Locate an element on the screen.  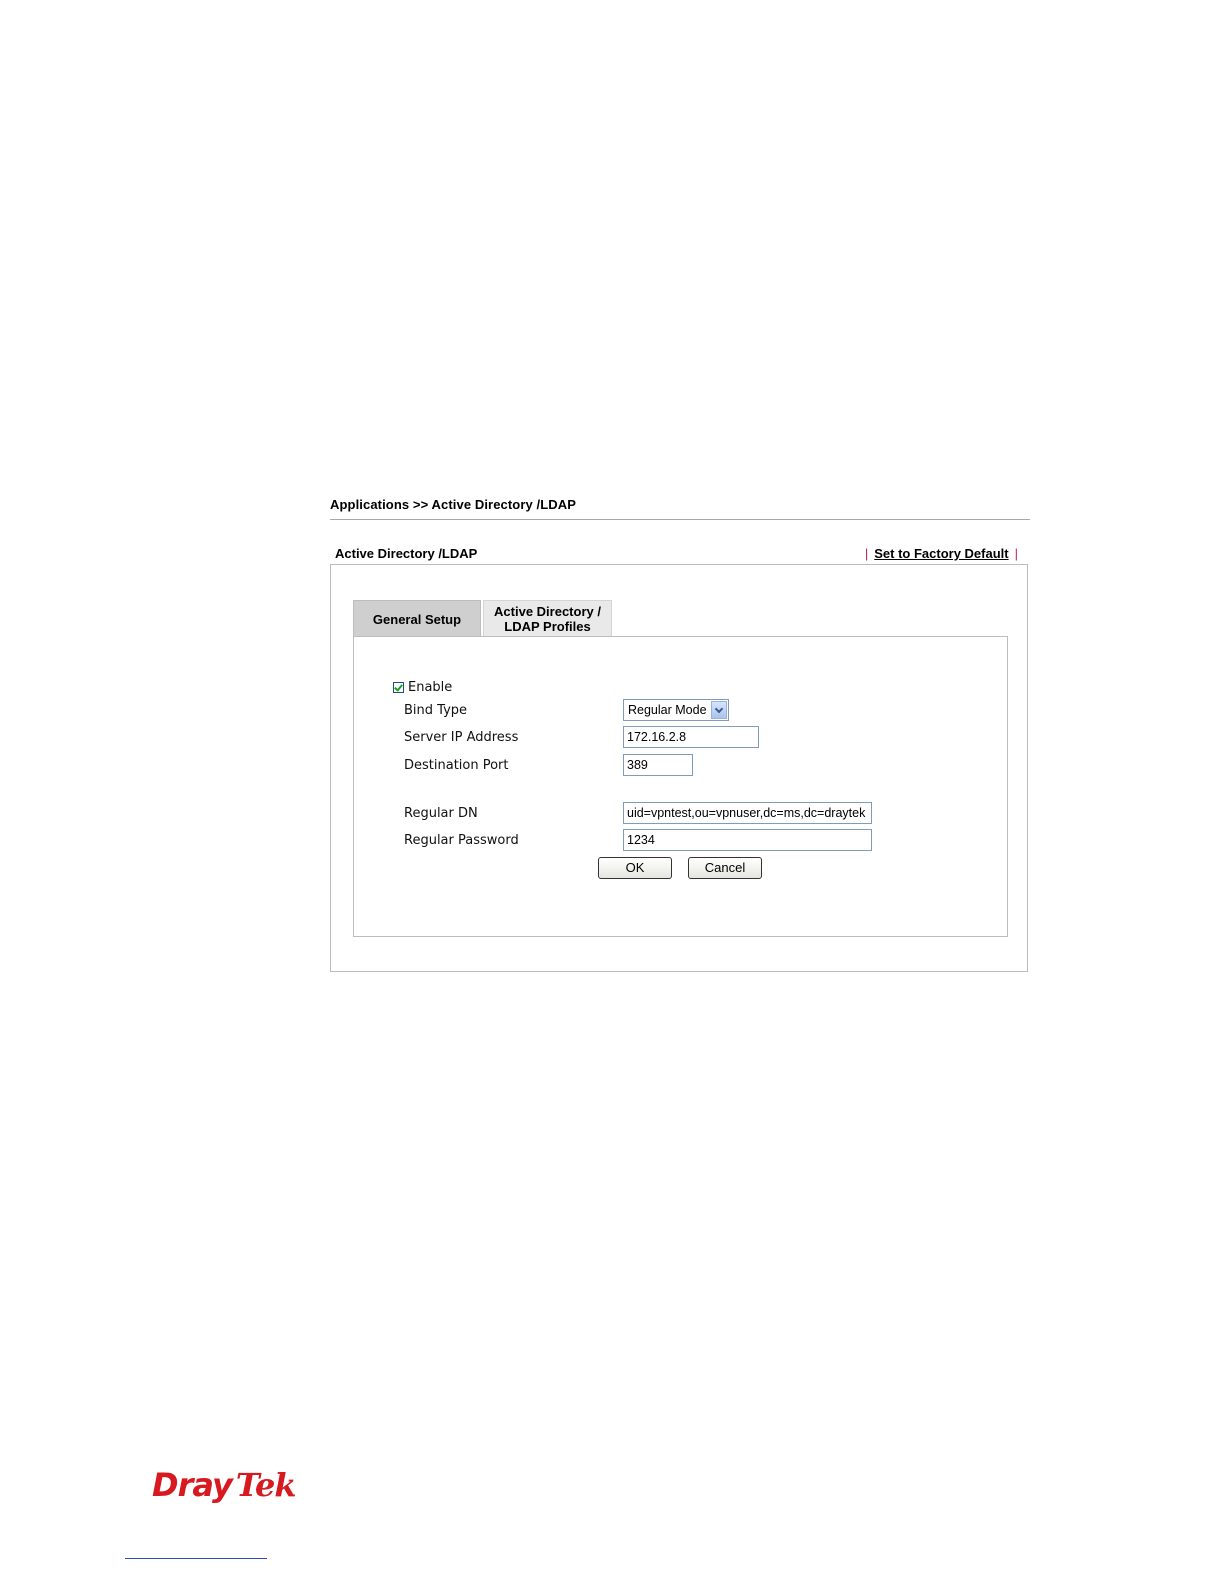
regular-password-input: 1234 is located at coordinates (747, 840).